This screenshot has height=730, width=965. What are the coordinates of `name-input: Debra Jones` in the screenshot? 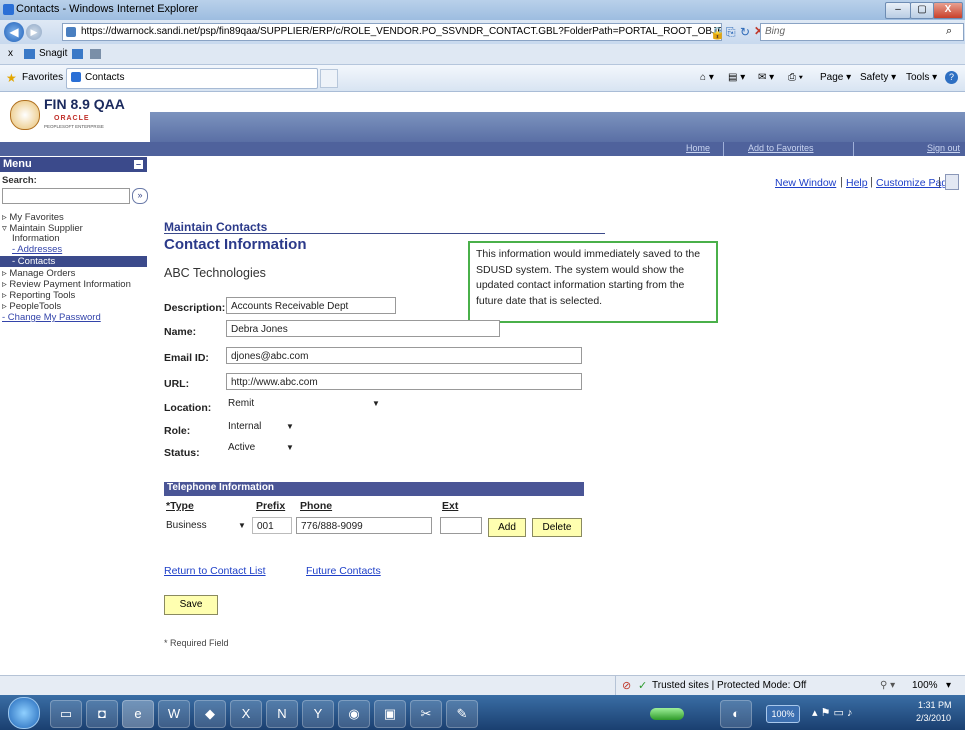 It's located at (363, 328).